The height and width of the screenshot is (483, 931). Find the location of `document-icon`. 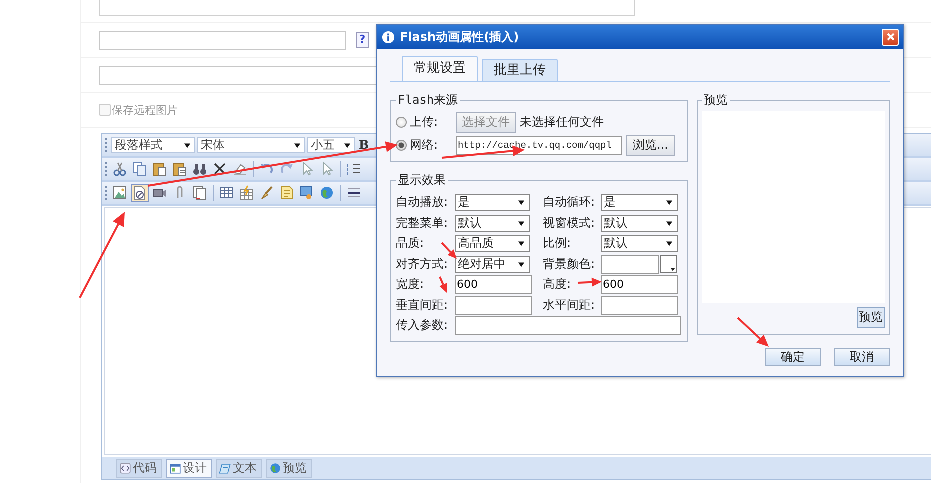

document-icon is located at coordinates (140, 193).